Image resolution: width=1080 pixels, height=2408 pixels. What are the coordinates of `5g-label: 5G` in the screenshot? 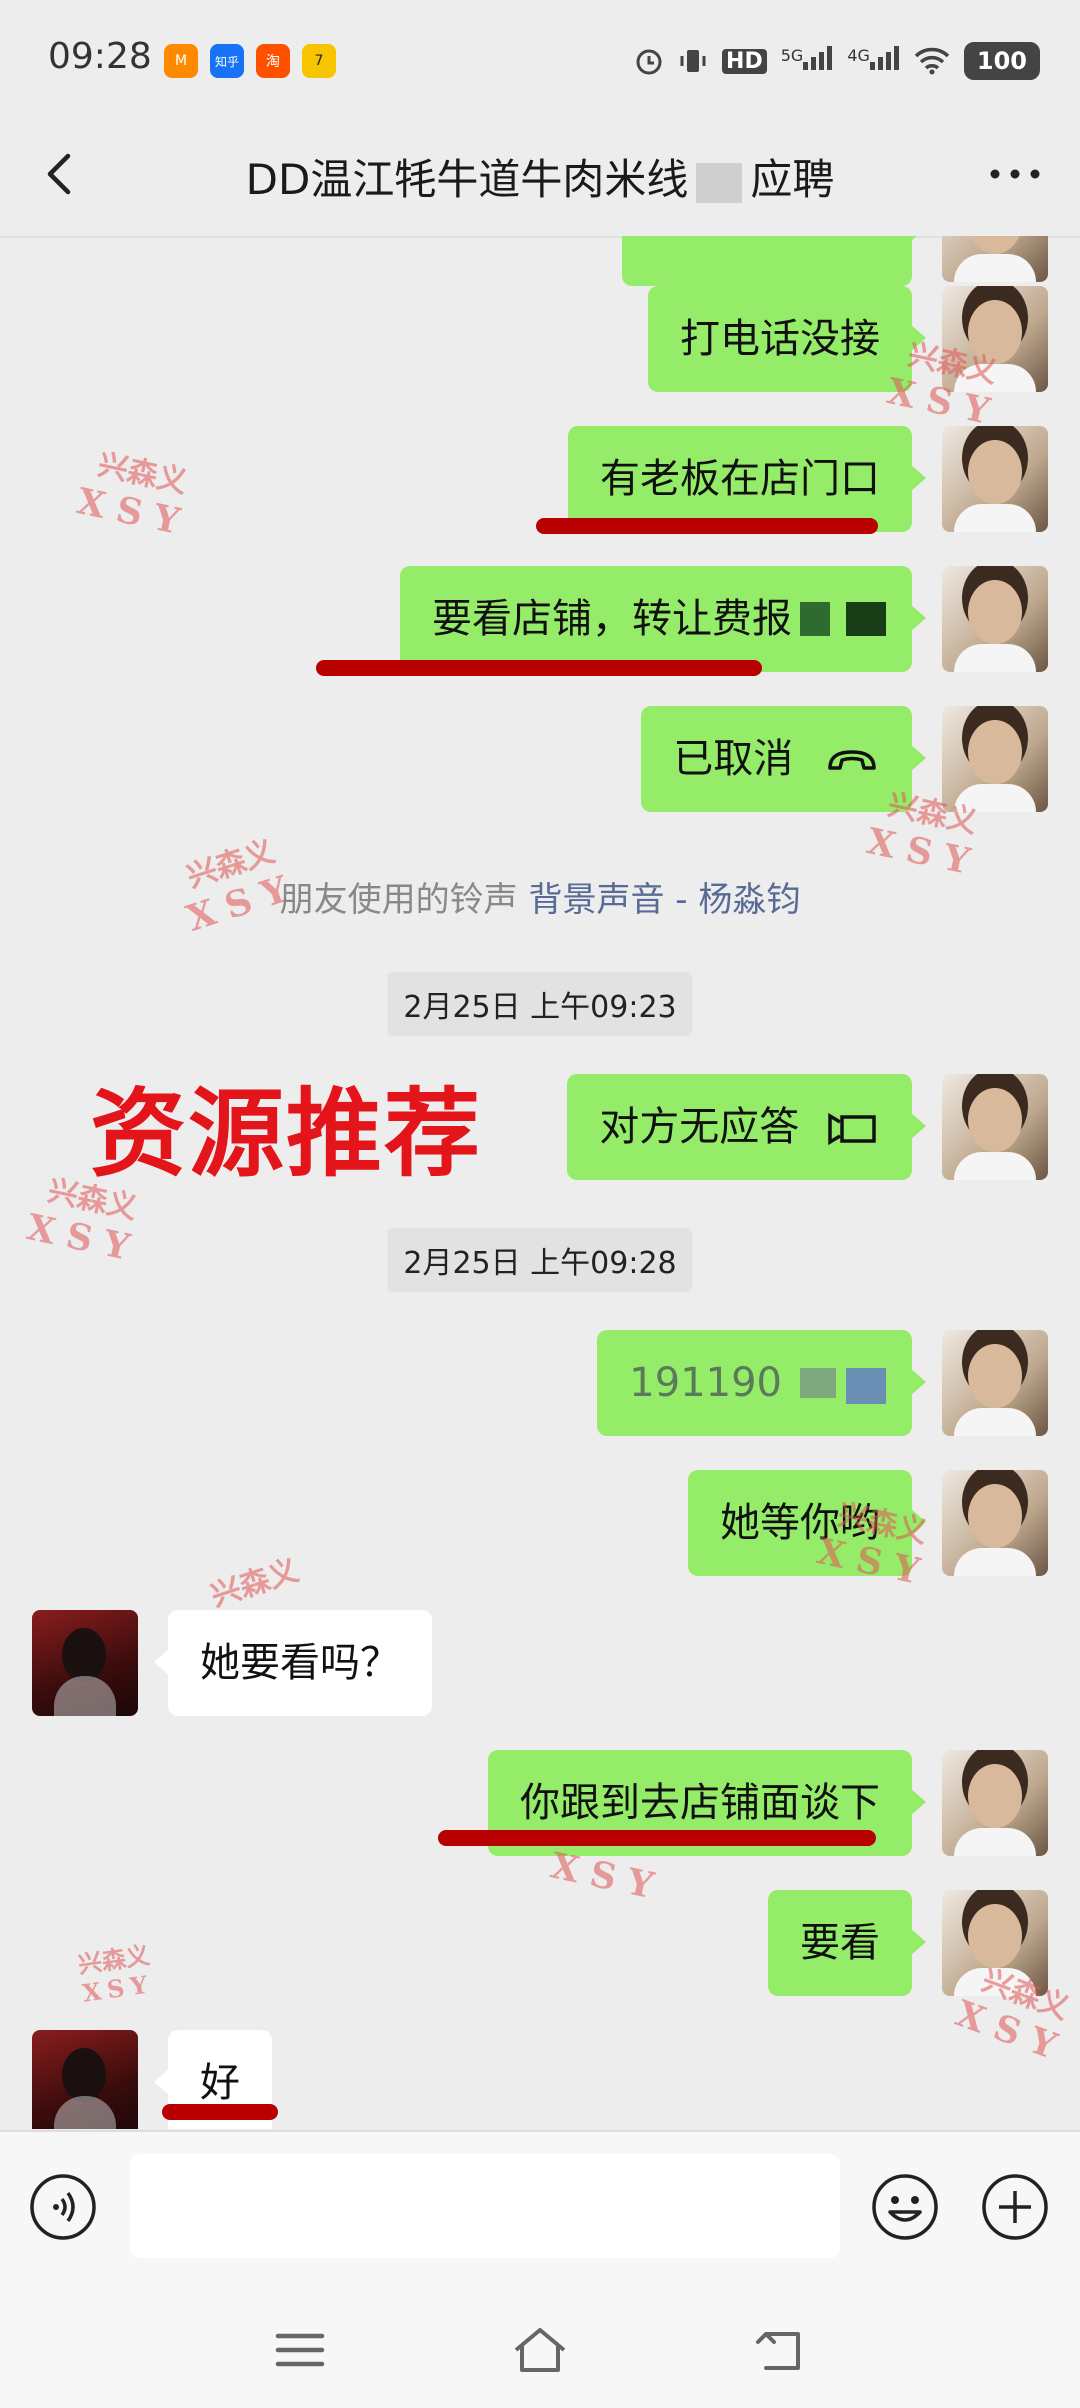 It's located at (792, 55).